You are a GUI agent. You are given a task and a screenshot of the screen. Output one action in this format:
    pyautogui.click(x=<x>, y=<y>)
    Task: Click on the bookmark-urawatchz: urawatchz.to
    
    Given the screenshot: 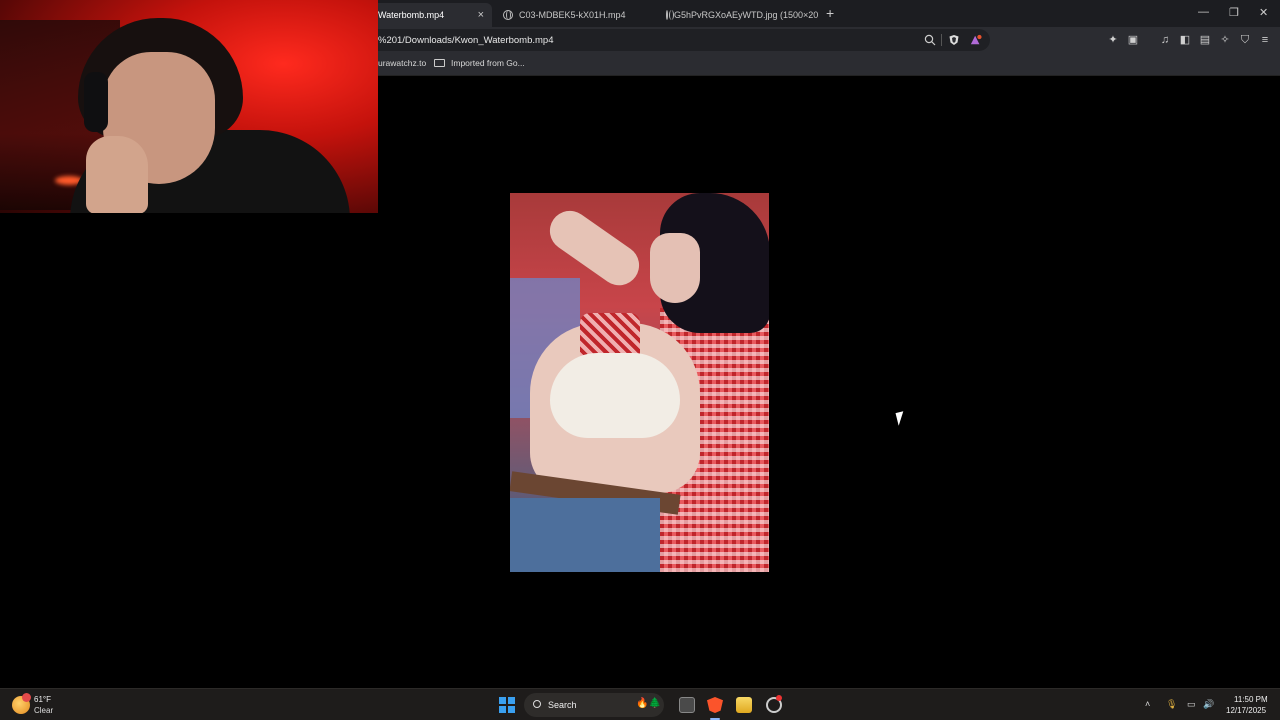 What is the action you would take?
    pyautogui.click(x=402, y=63)
    